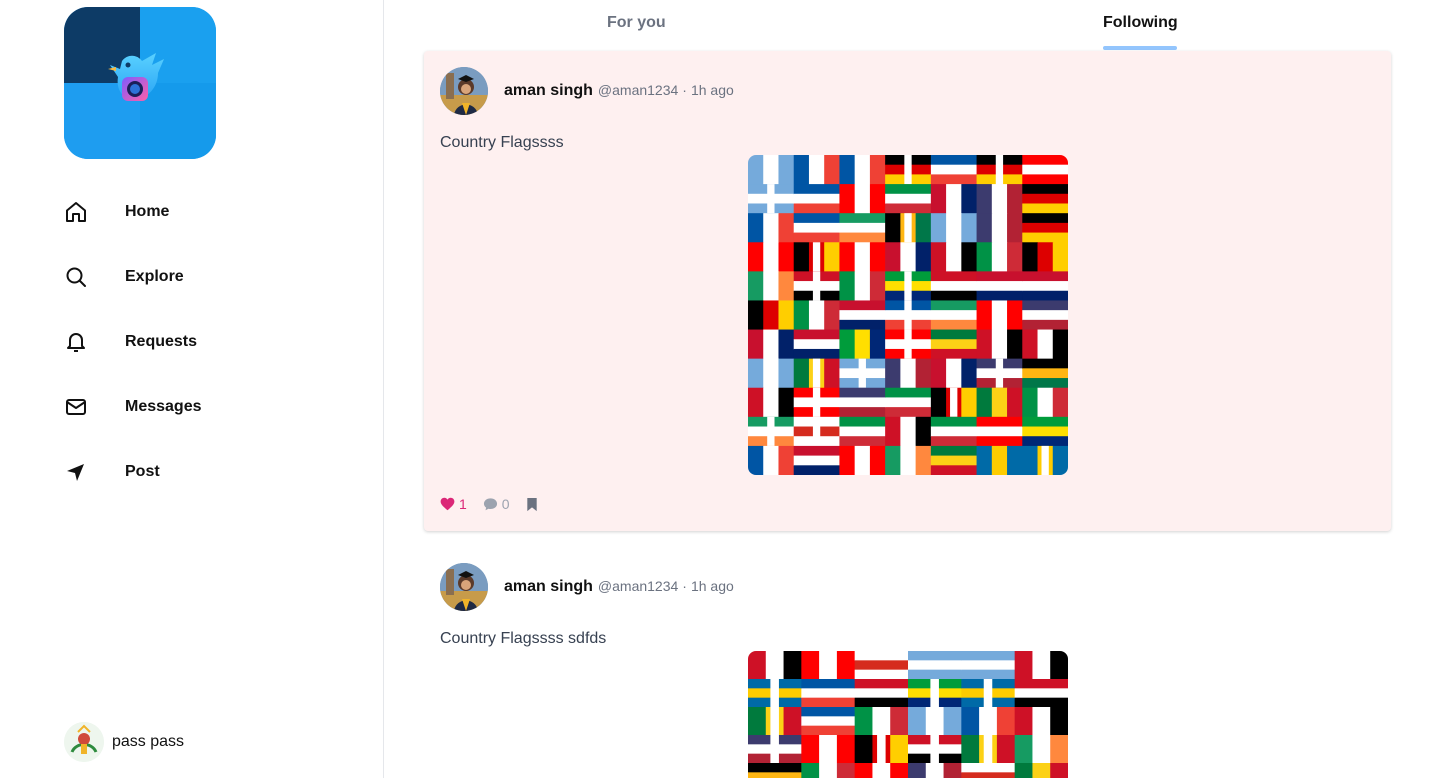 The image size is (1440, 778). I want to click on bird-camera-logo-icon, so click(136, 77).